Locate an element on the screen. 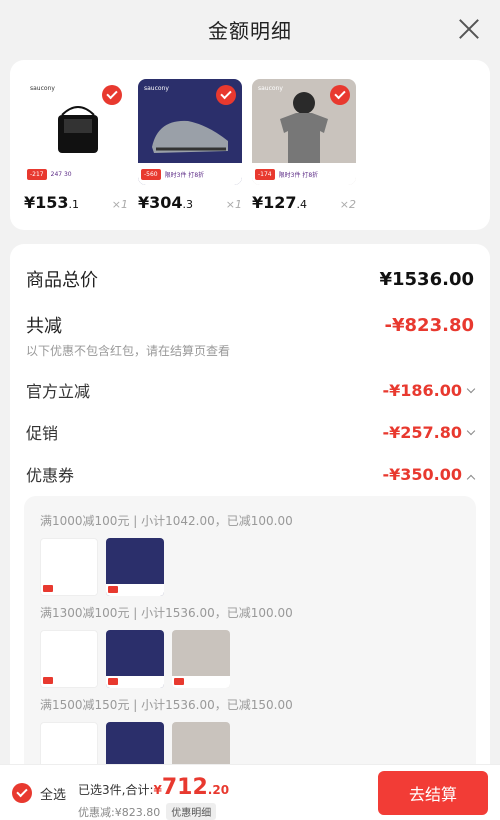 The width and height of the screenshot is (500, 820). bottom-bar: 全选 已选3件,合计:¥712.20 优惠减:¥823.80 优惠明细 去结算 is located at coordinates (250, 792).